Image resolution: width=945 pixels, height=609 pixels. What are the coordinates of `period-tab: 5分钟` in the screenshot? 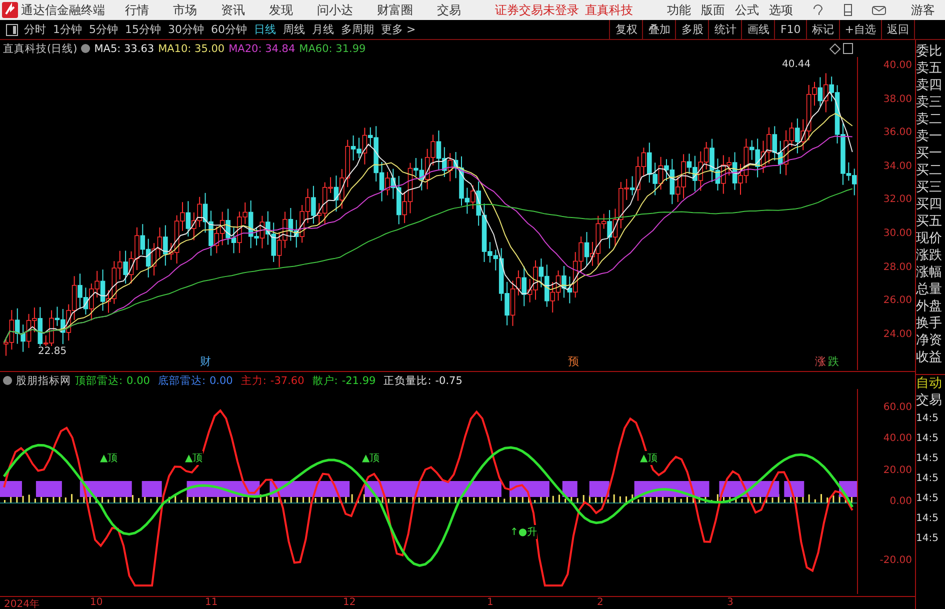 It's located at (103, 29).